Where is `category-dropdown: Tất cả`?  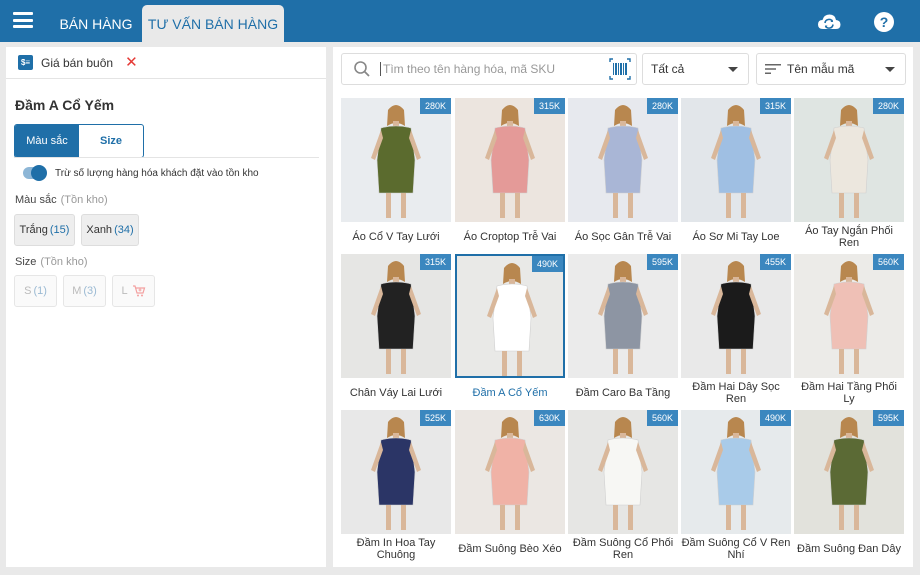 category-dropdown: Tất cả is located at coordinates (695, 69).